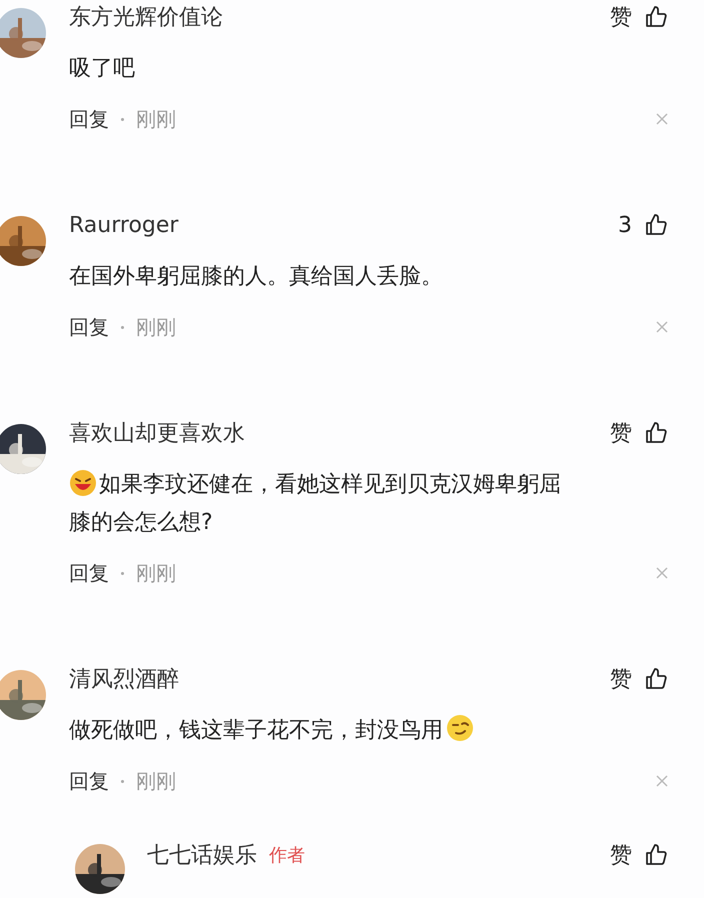 This screenshot has height=898, width=704. I want to click on comment-text: 在国外卑躬屈膝的人。真给国人丢脸。, so click(256, 277).